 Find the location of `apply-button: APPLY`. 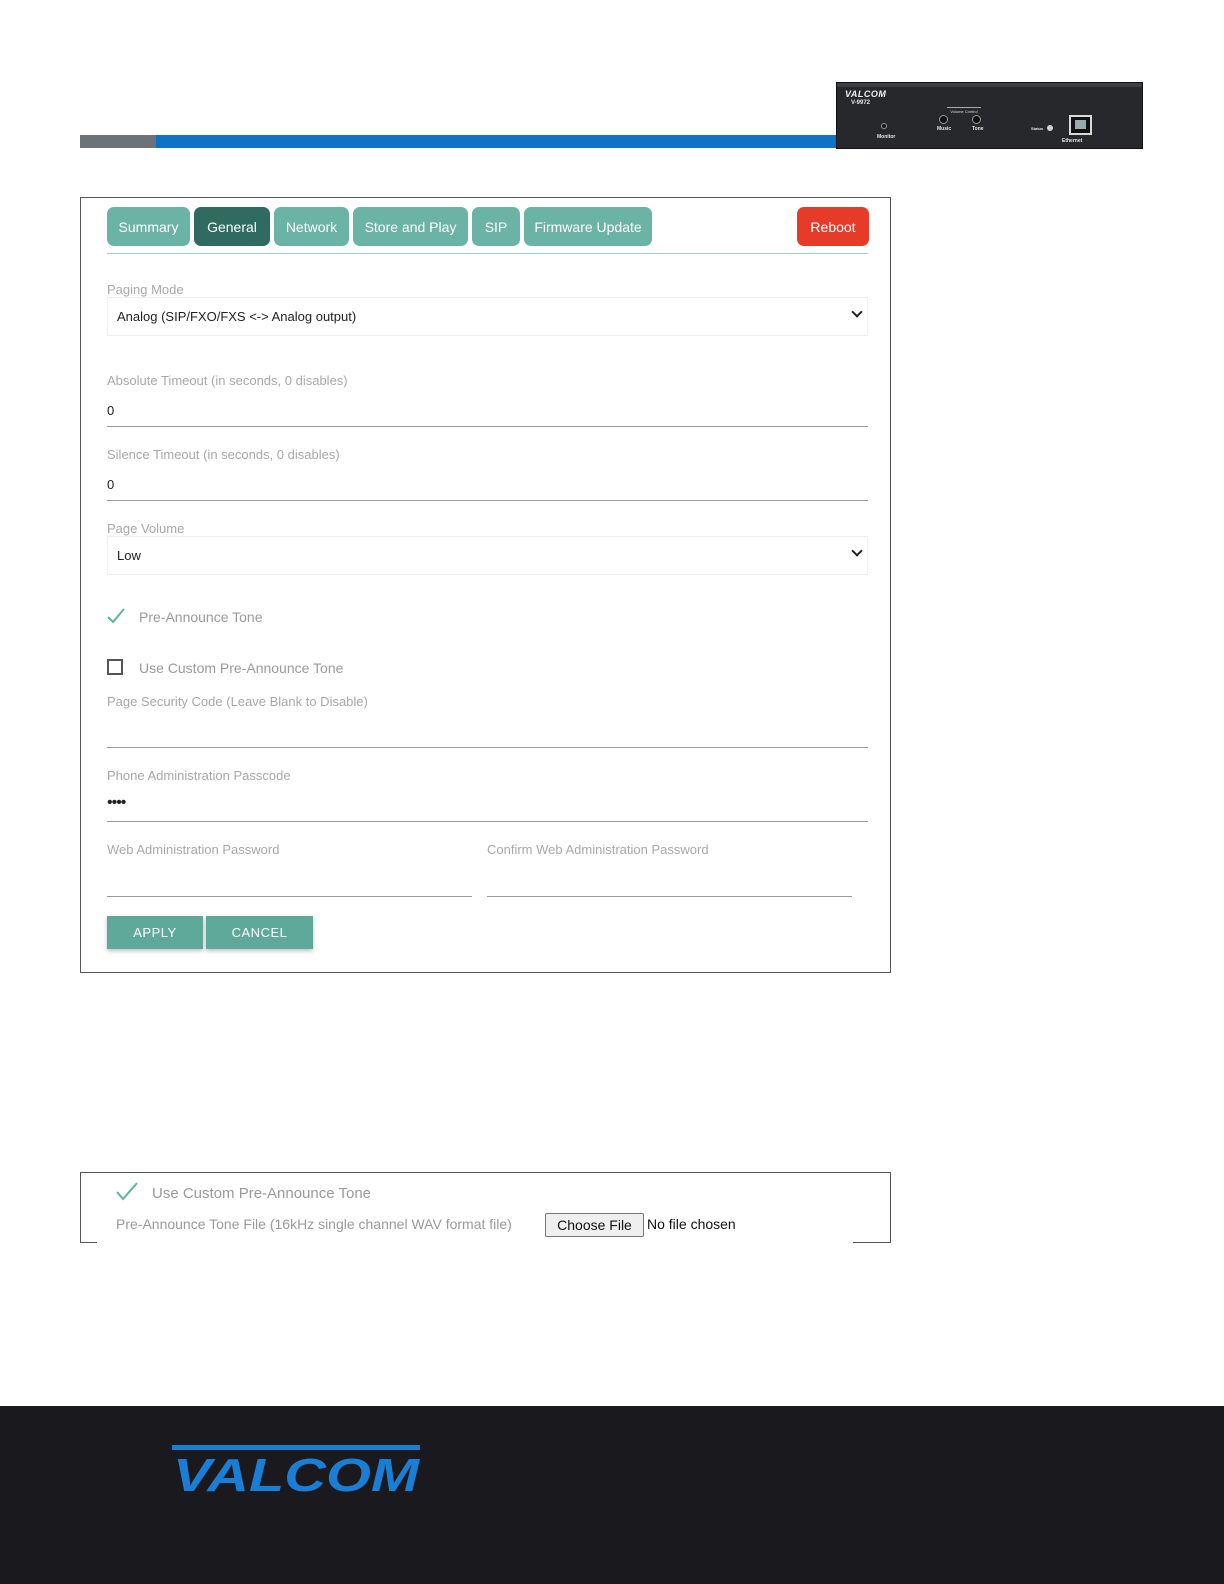

apply-button: APPLY is located at coordinates (155, 932).